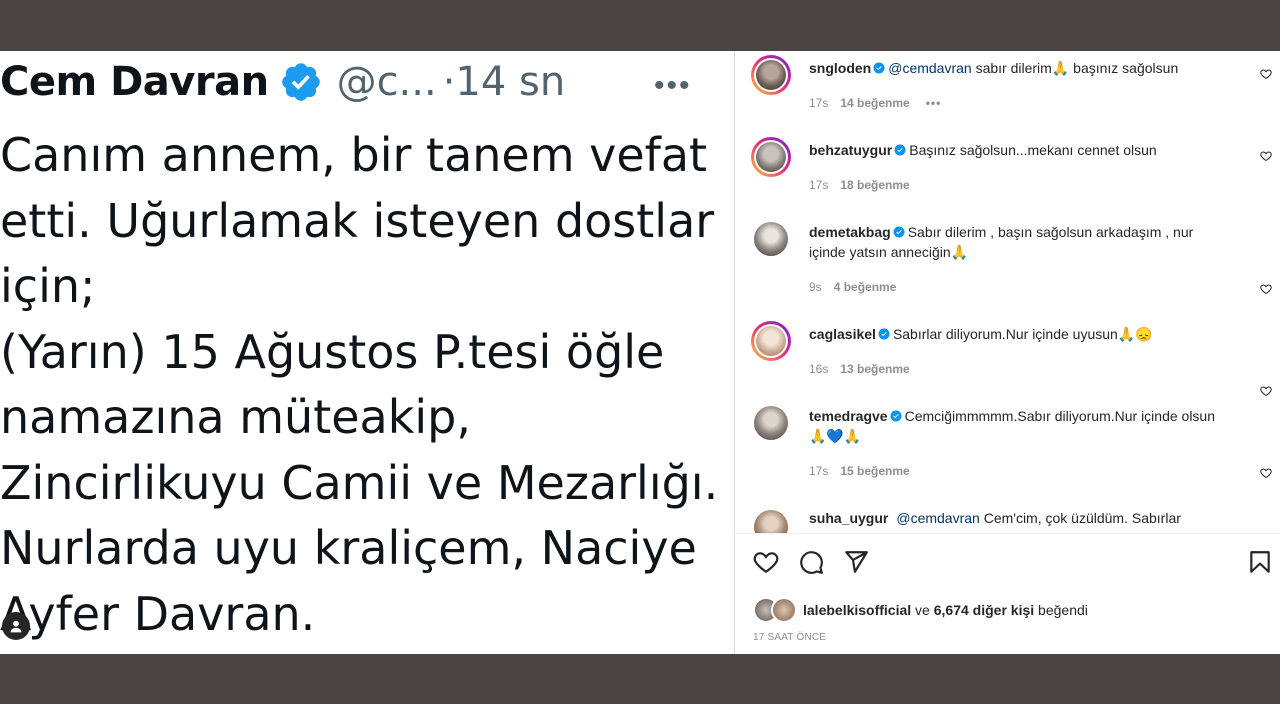 The image size is (1280, 704). Describe the element at coordinates (789, 637) in the screenshot. I see `post-timestamp: 17 SAAT ÖNCE` at that location.